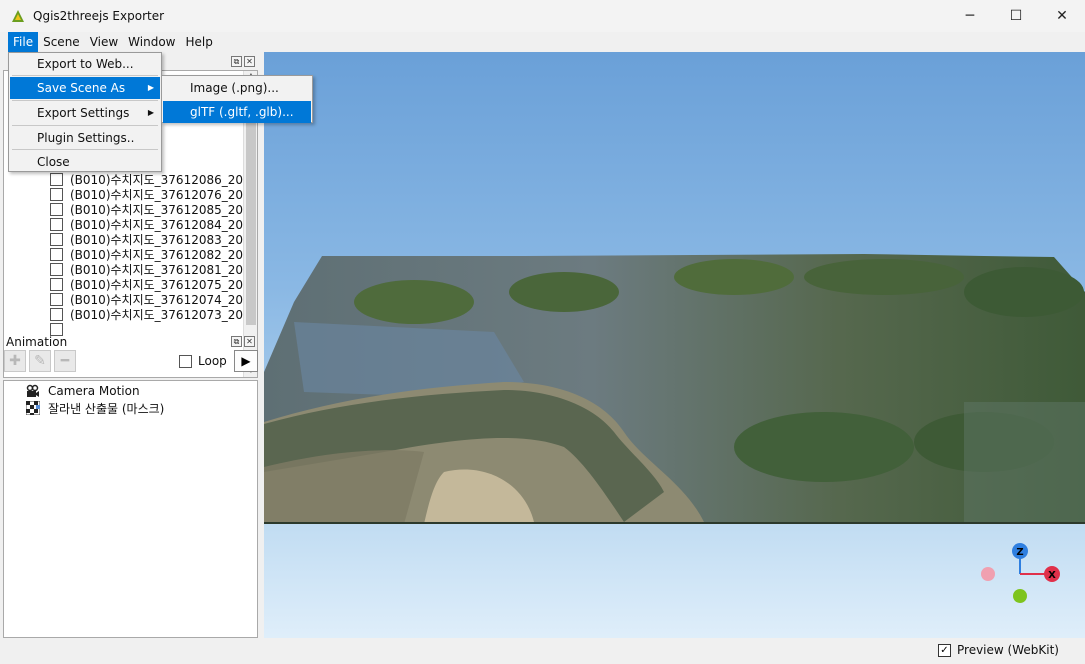  I want to click on preview-label: Preview (WebKit), so click(1008, 650).